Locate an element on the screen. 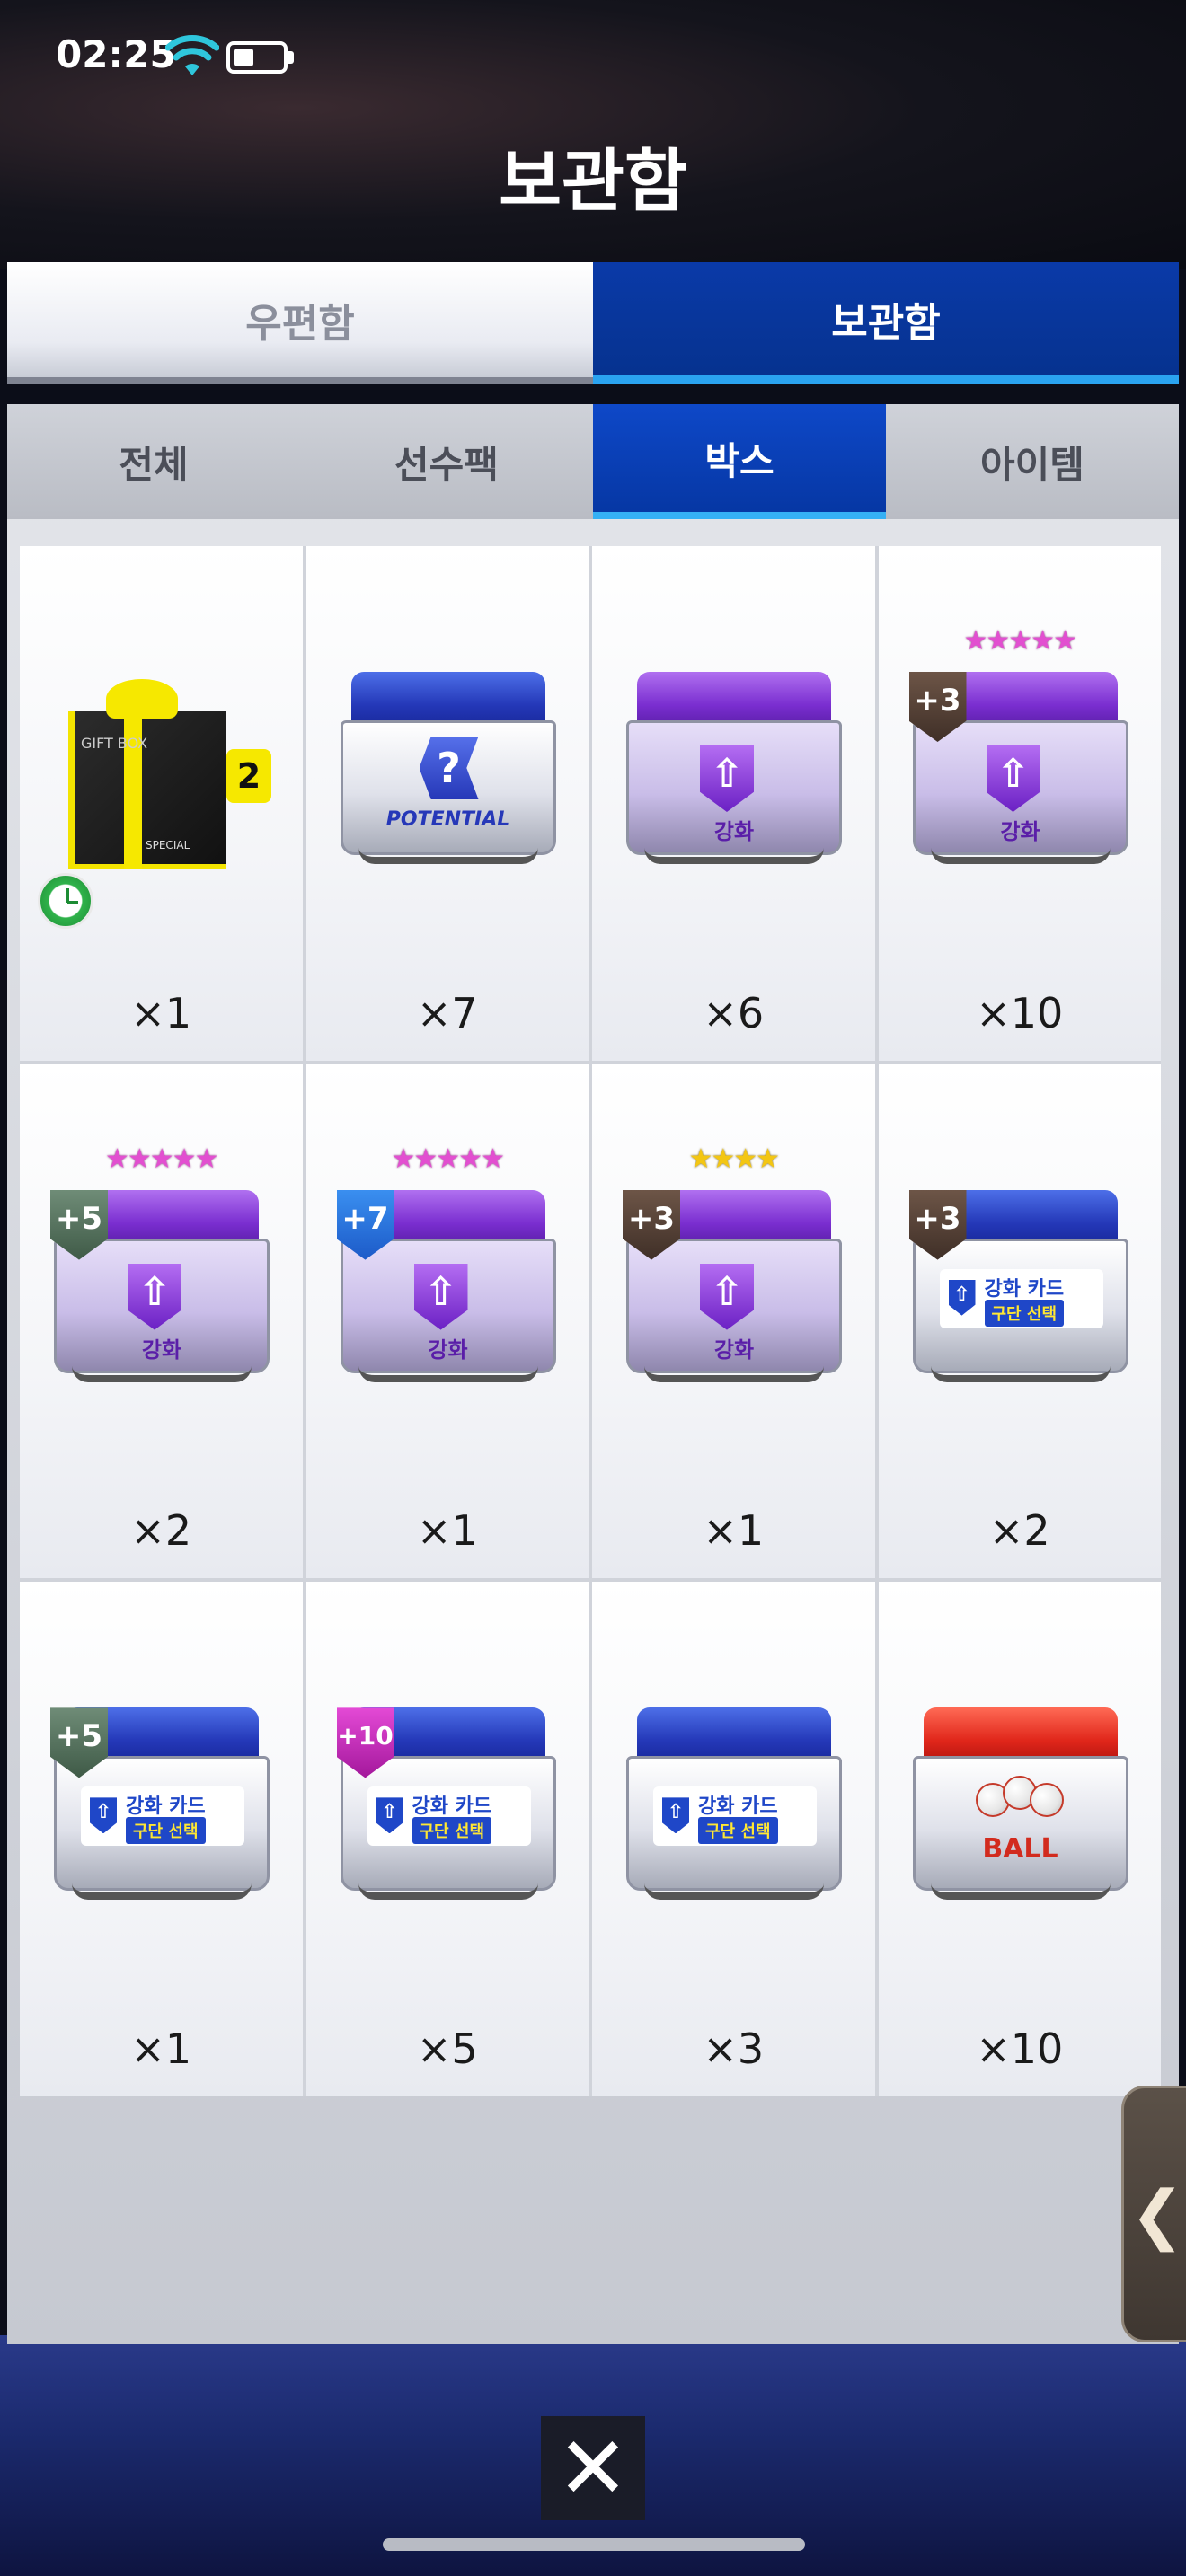 The image size is (1186, 2576). baseball-icon is located at coordinates (1020, 1797).